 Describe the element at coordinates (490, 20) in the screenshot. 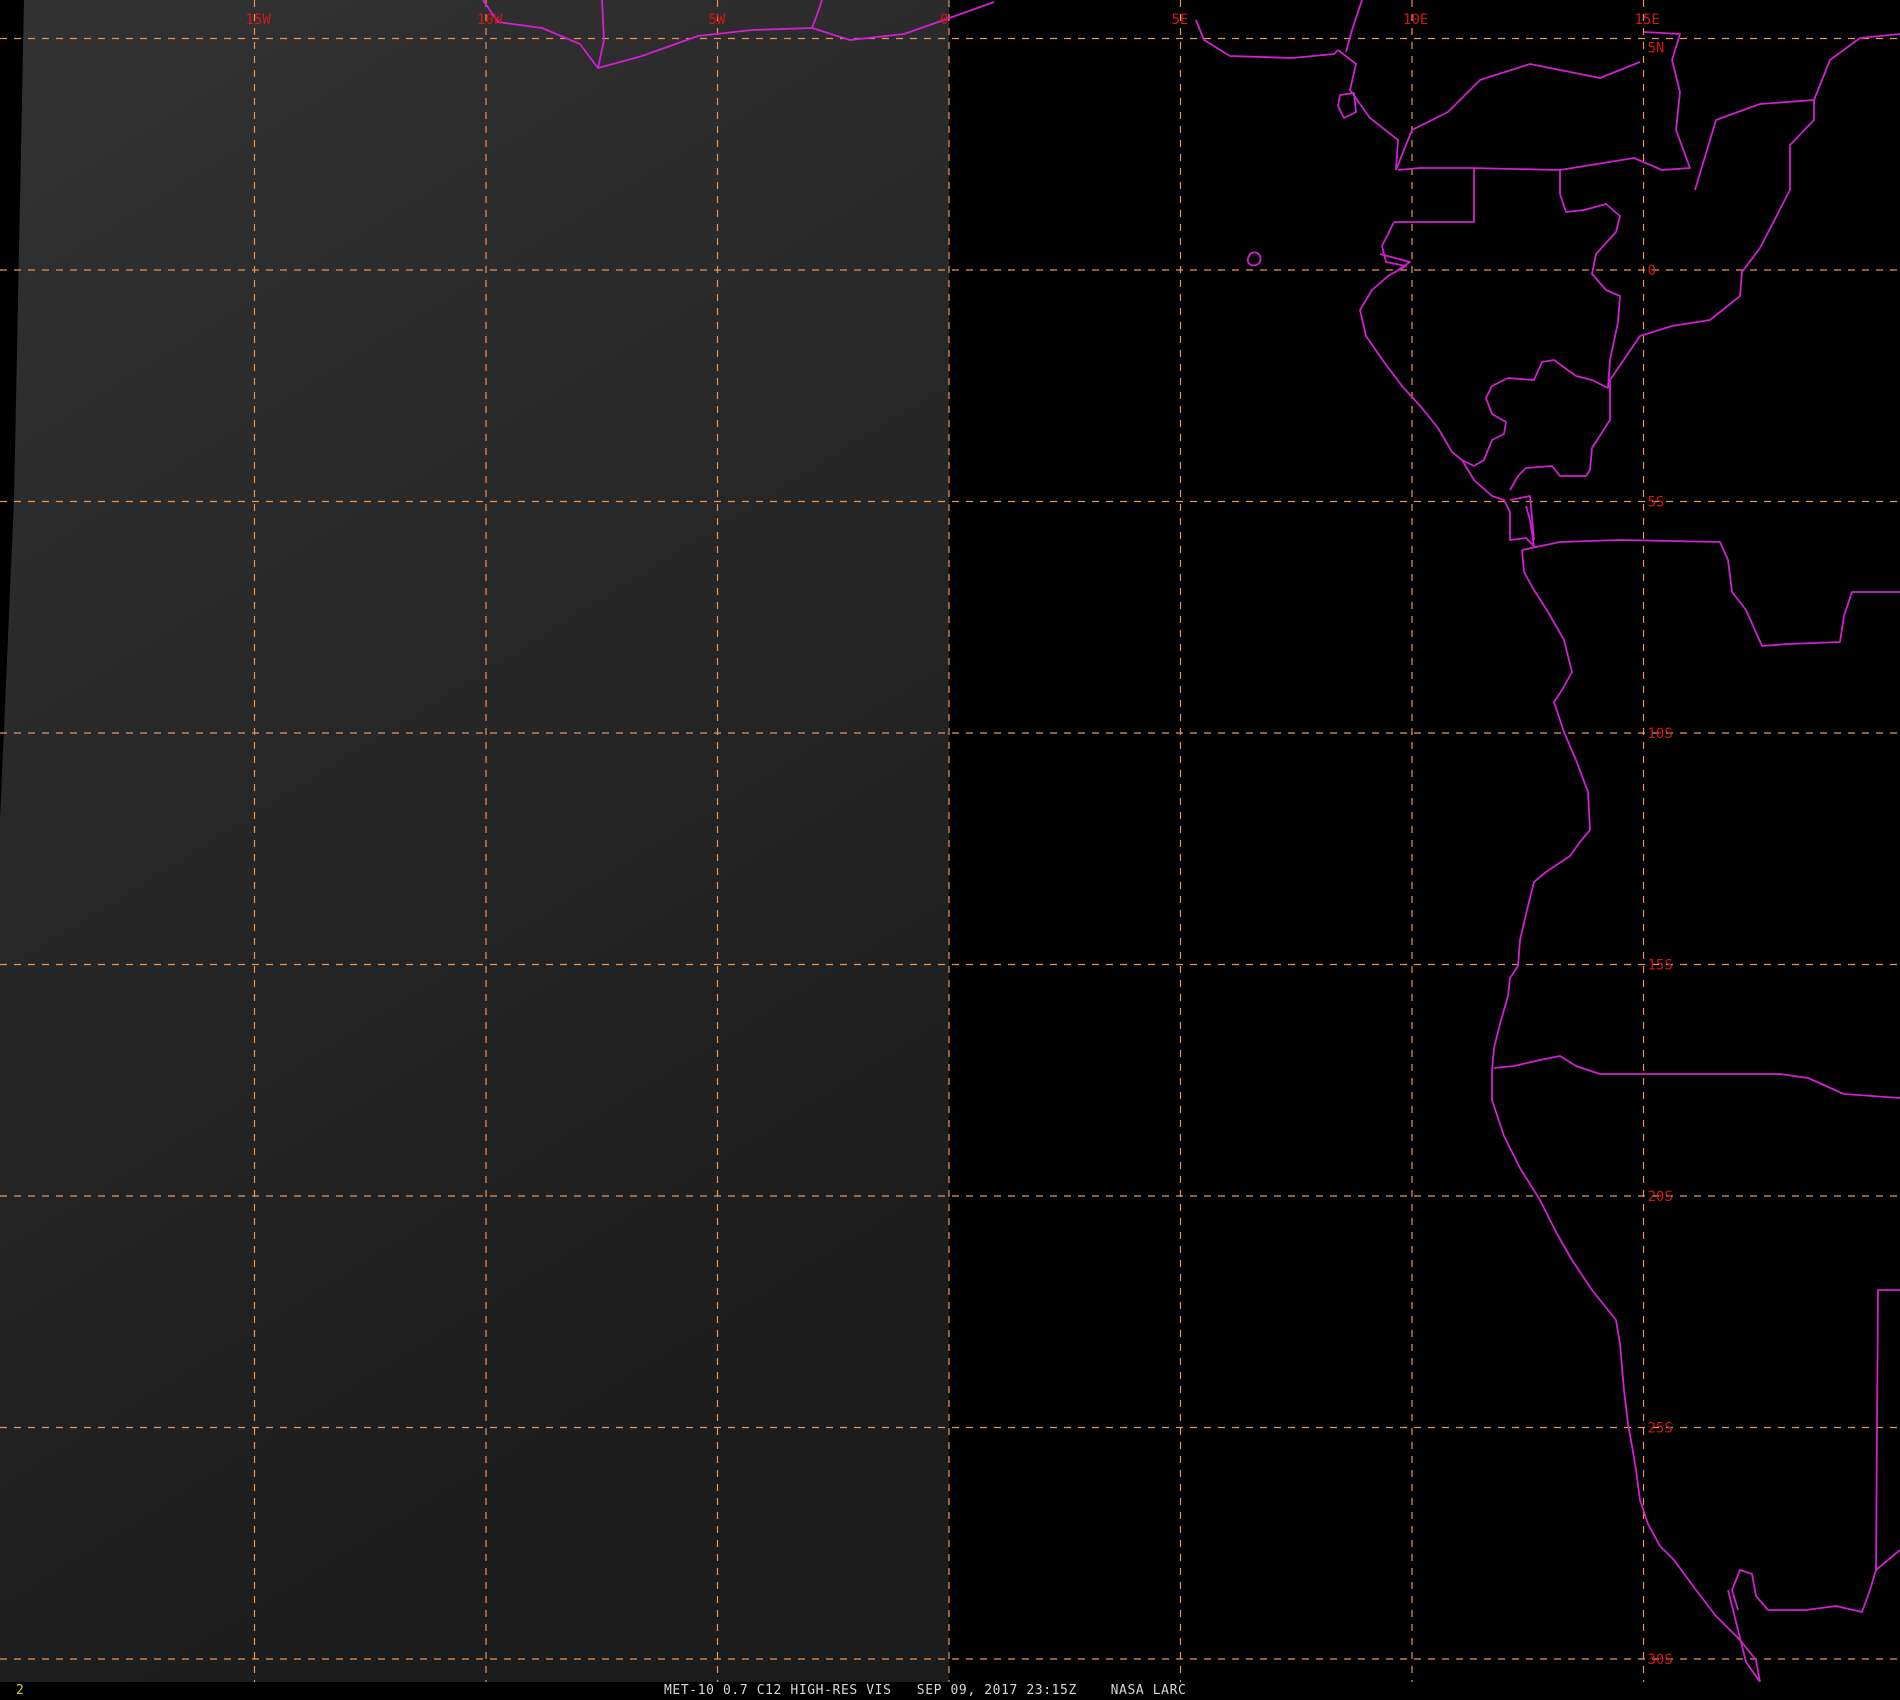

I see `longitude-label: 10W` at that location.